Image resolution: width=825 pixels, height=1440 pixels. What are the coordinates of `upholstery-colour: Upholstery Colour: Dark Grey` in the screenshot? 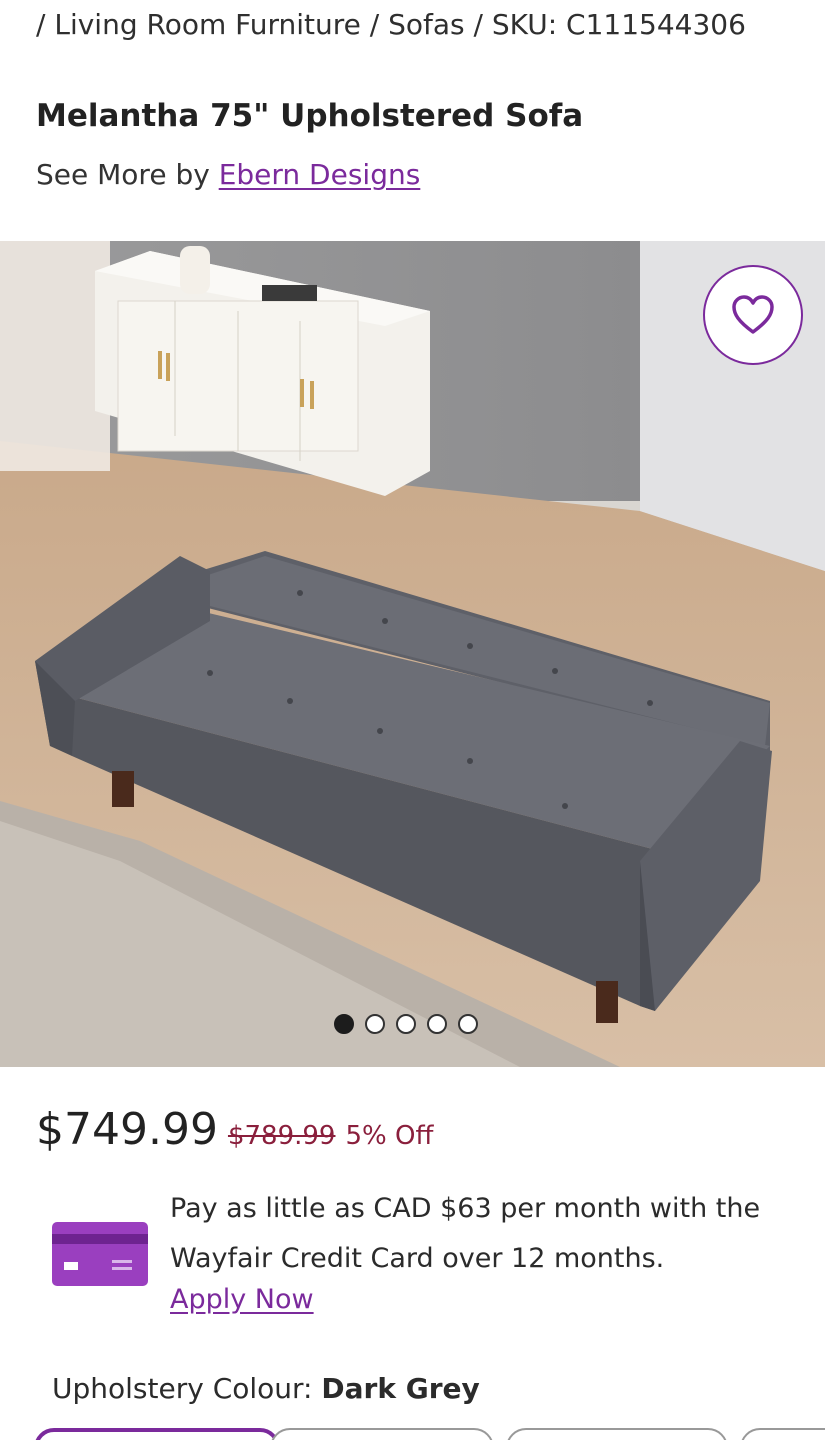 It's located at (266, 1388).